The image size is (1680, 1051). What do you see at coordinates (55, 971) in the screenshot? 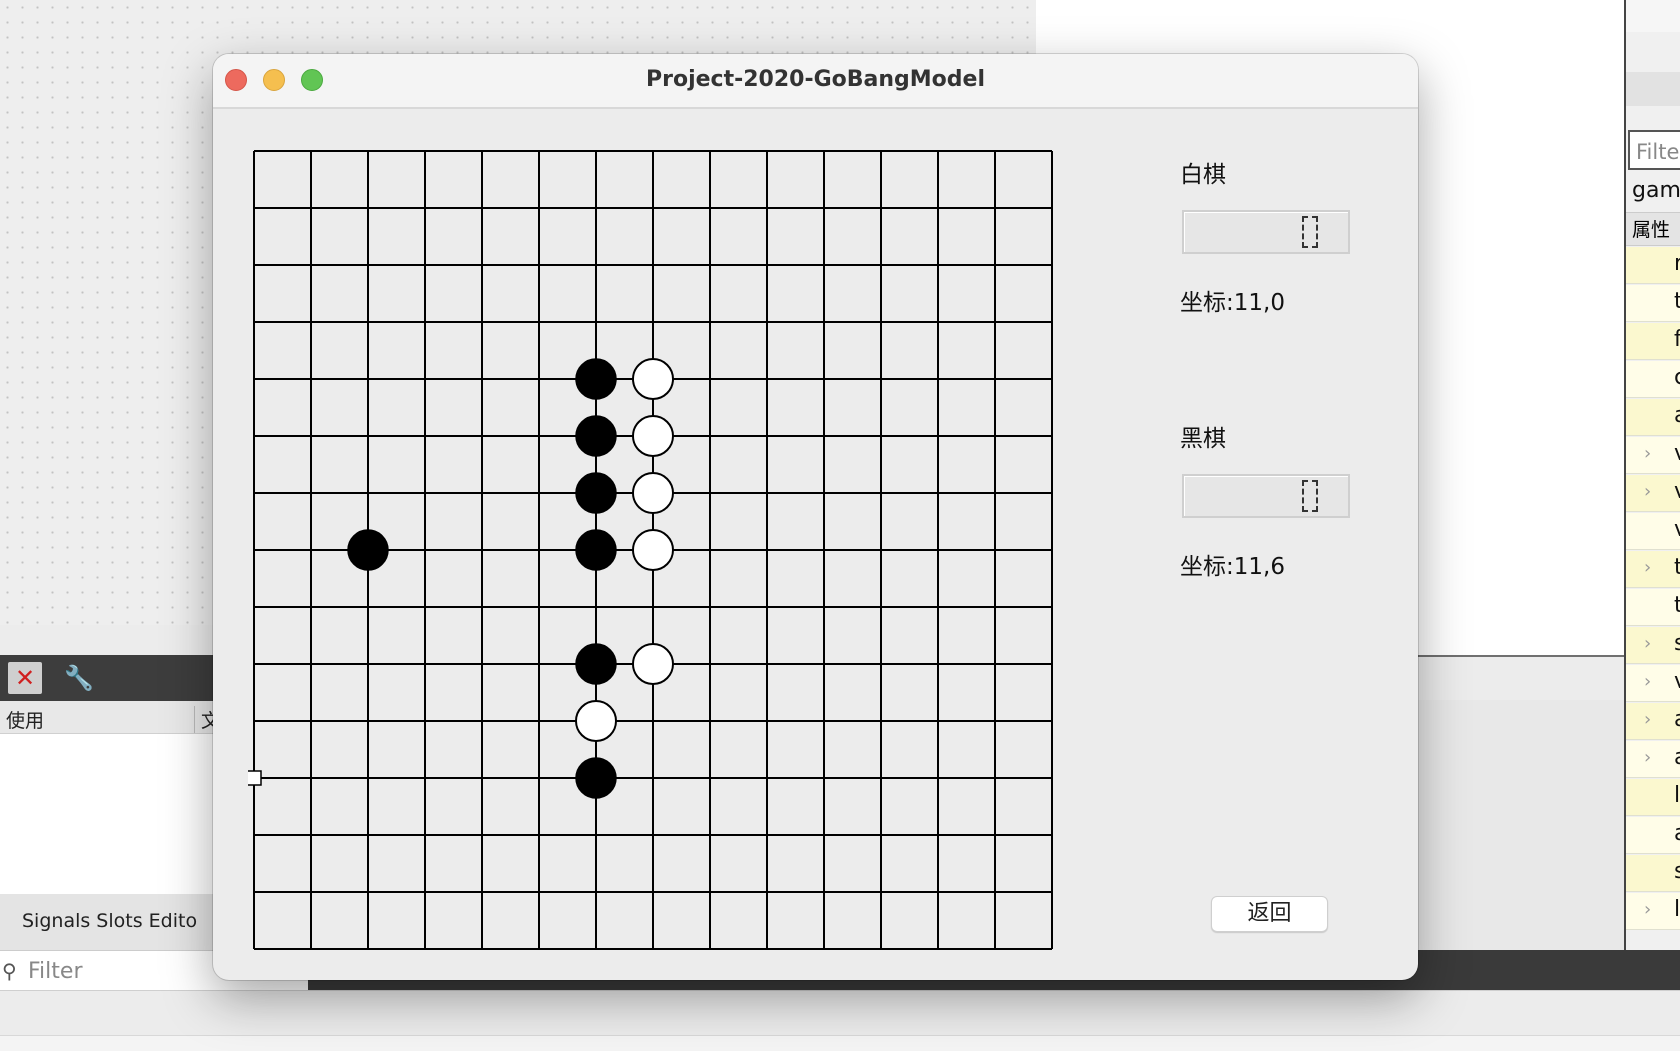
I see `filter-input: Filter` at bounding box center [55, 971].